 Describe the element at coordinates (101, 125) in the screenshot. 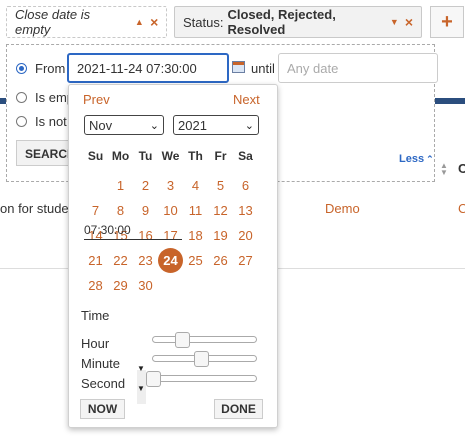

I see `month-value: Nov` at that location.